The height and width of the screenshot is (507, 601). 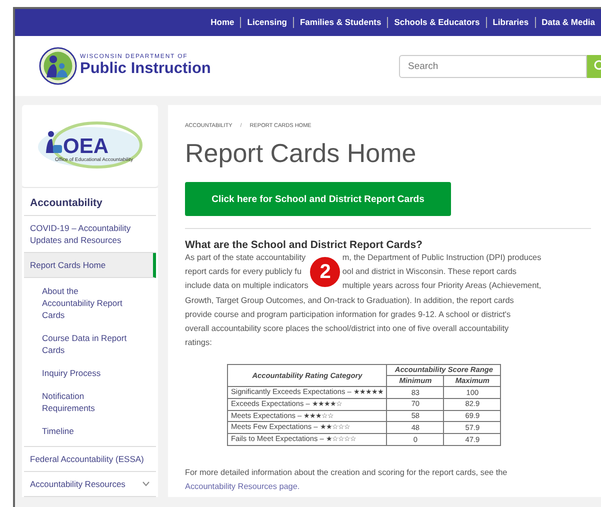 I want to click on sidebar-item: Accountability Resources, so click(x=90, y=484).